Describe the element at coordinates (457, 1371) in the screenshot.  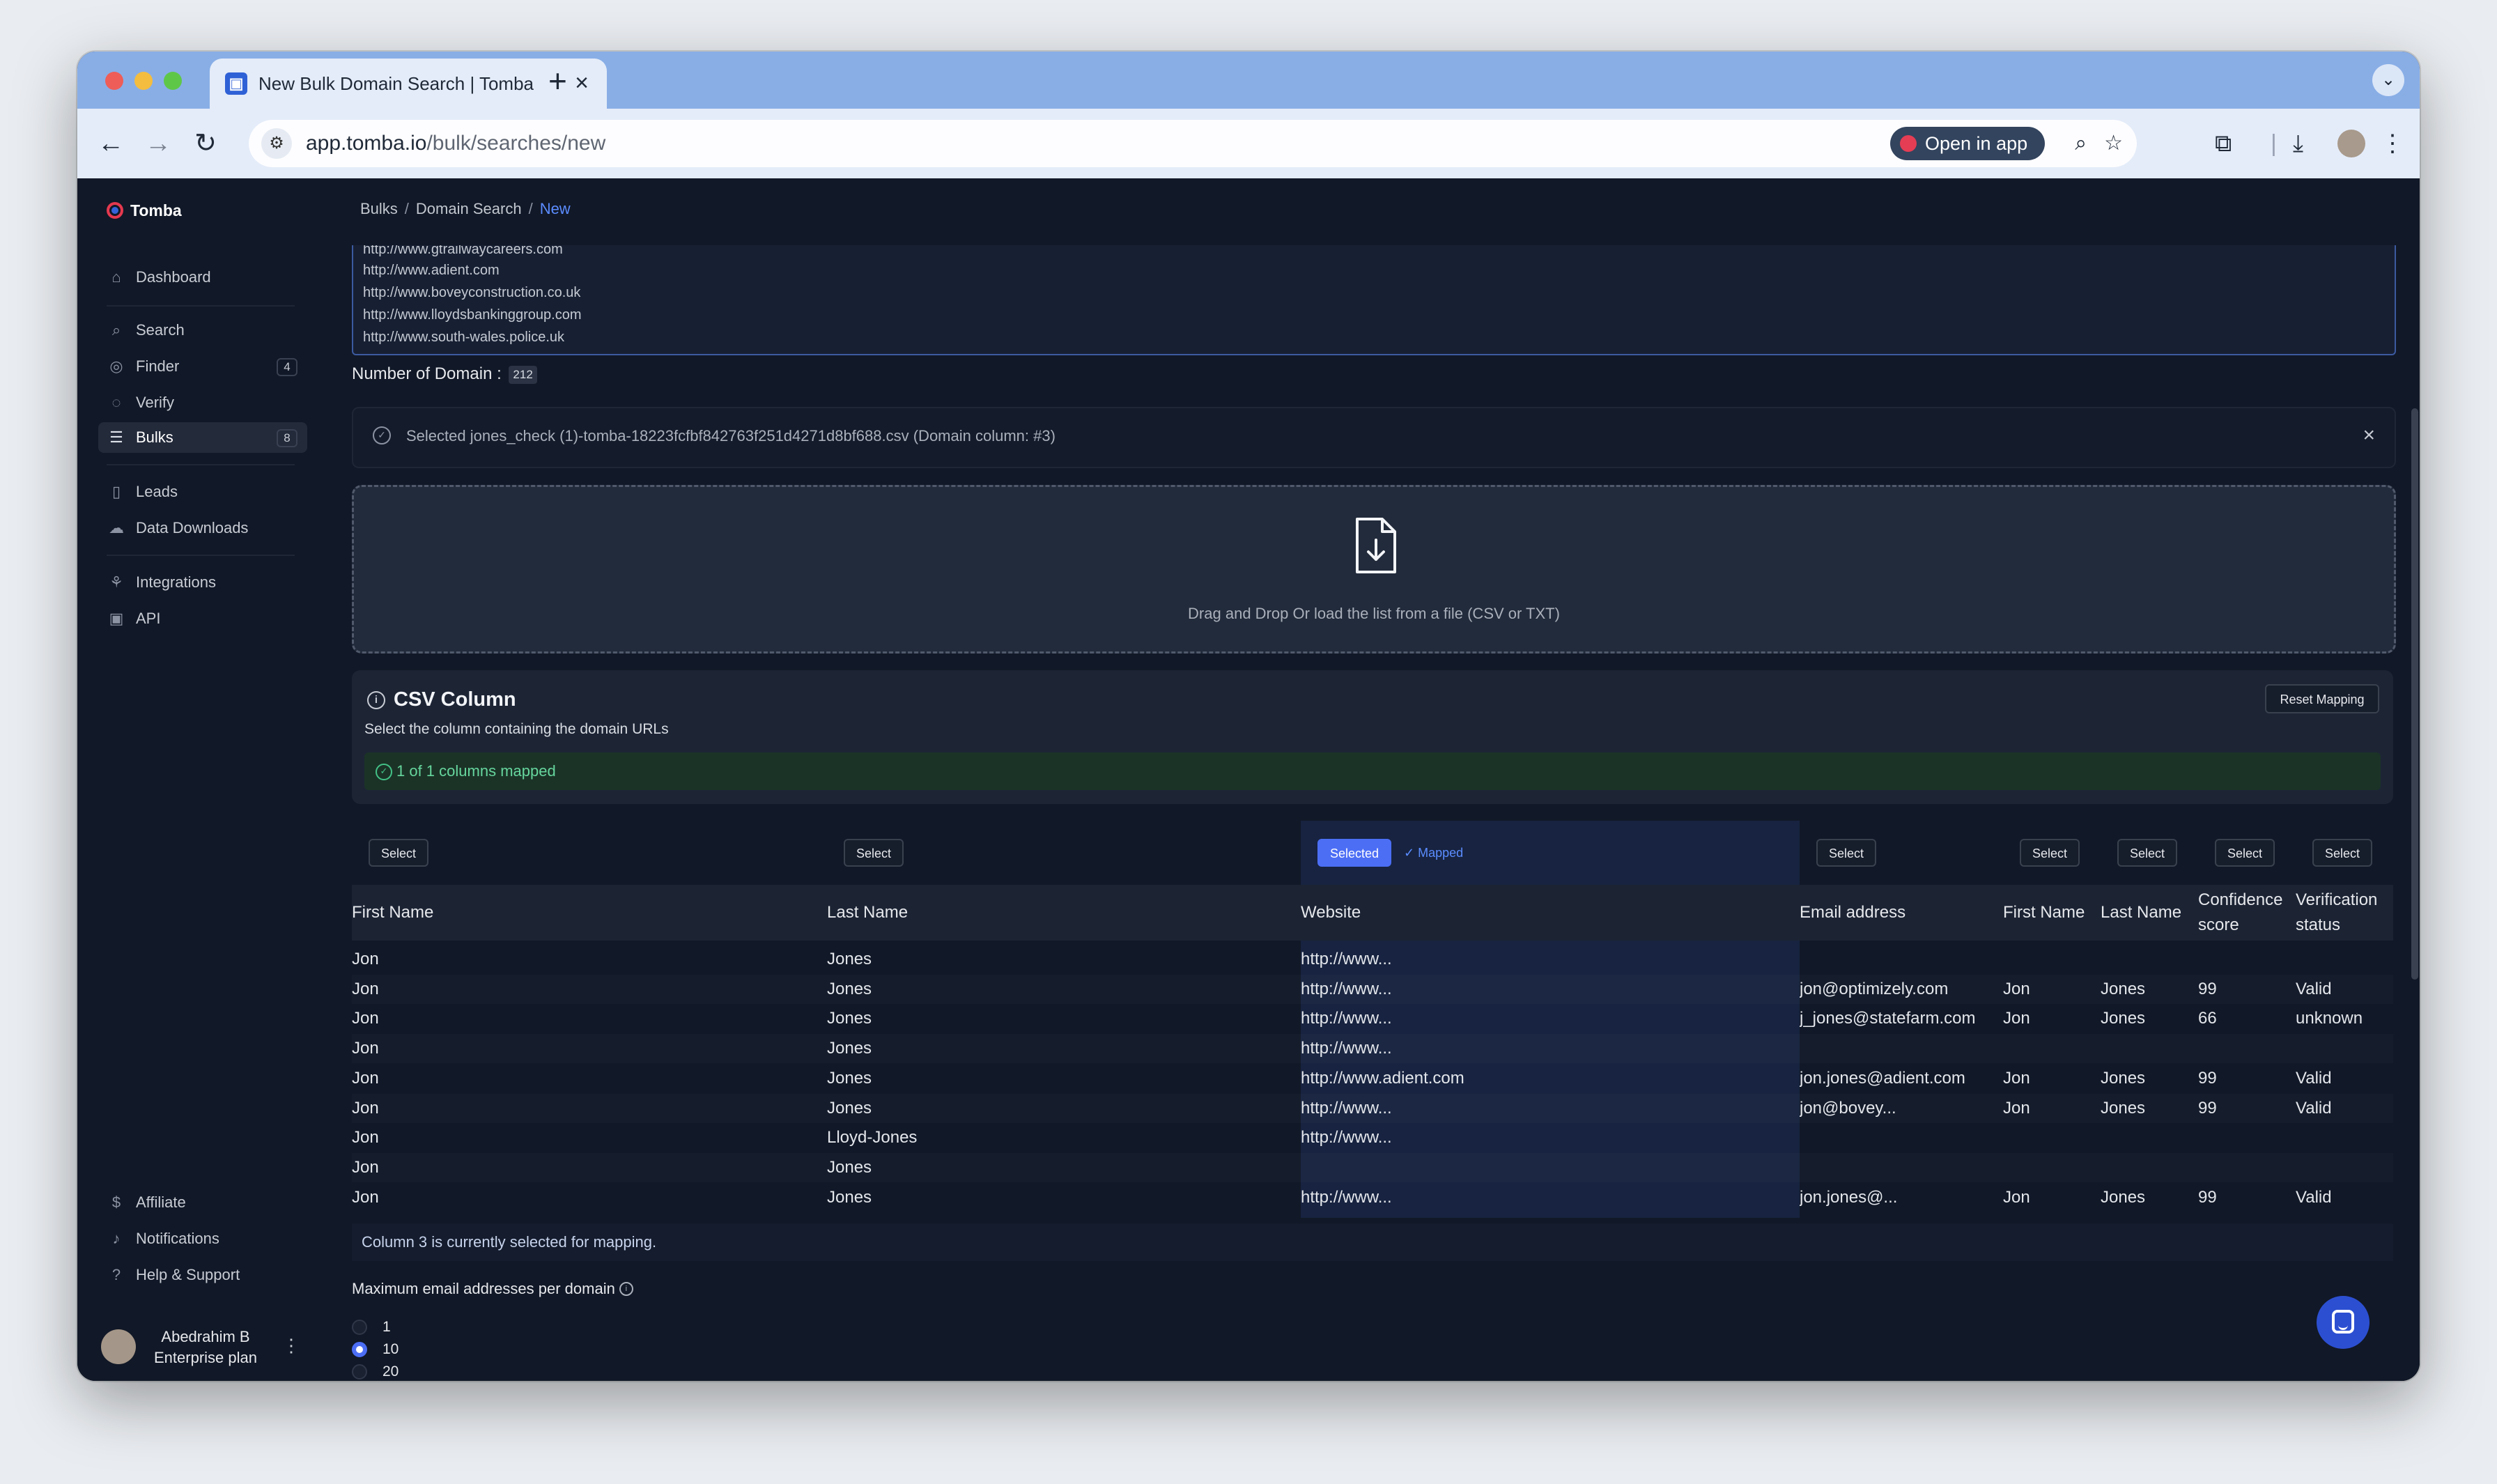
I see `max-emails-radio: 20` at that location.